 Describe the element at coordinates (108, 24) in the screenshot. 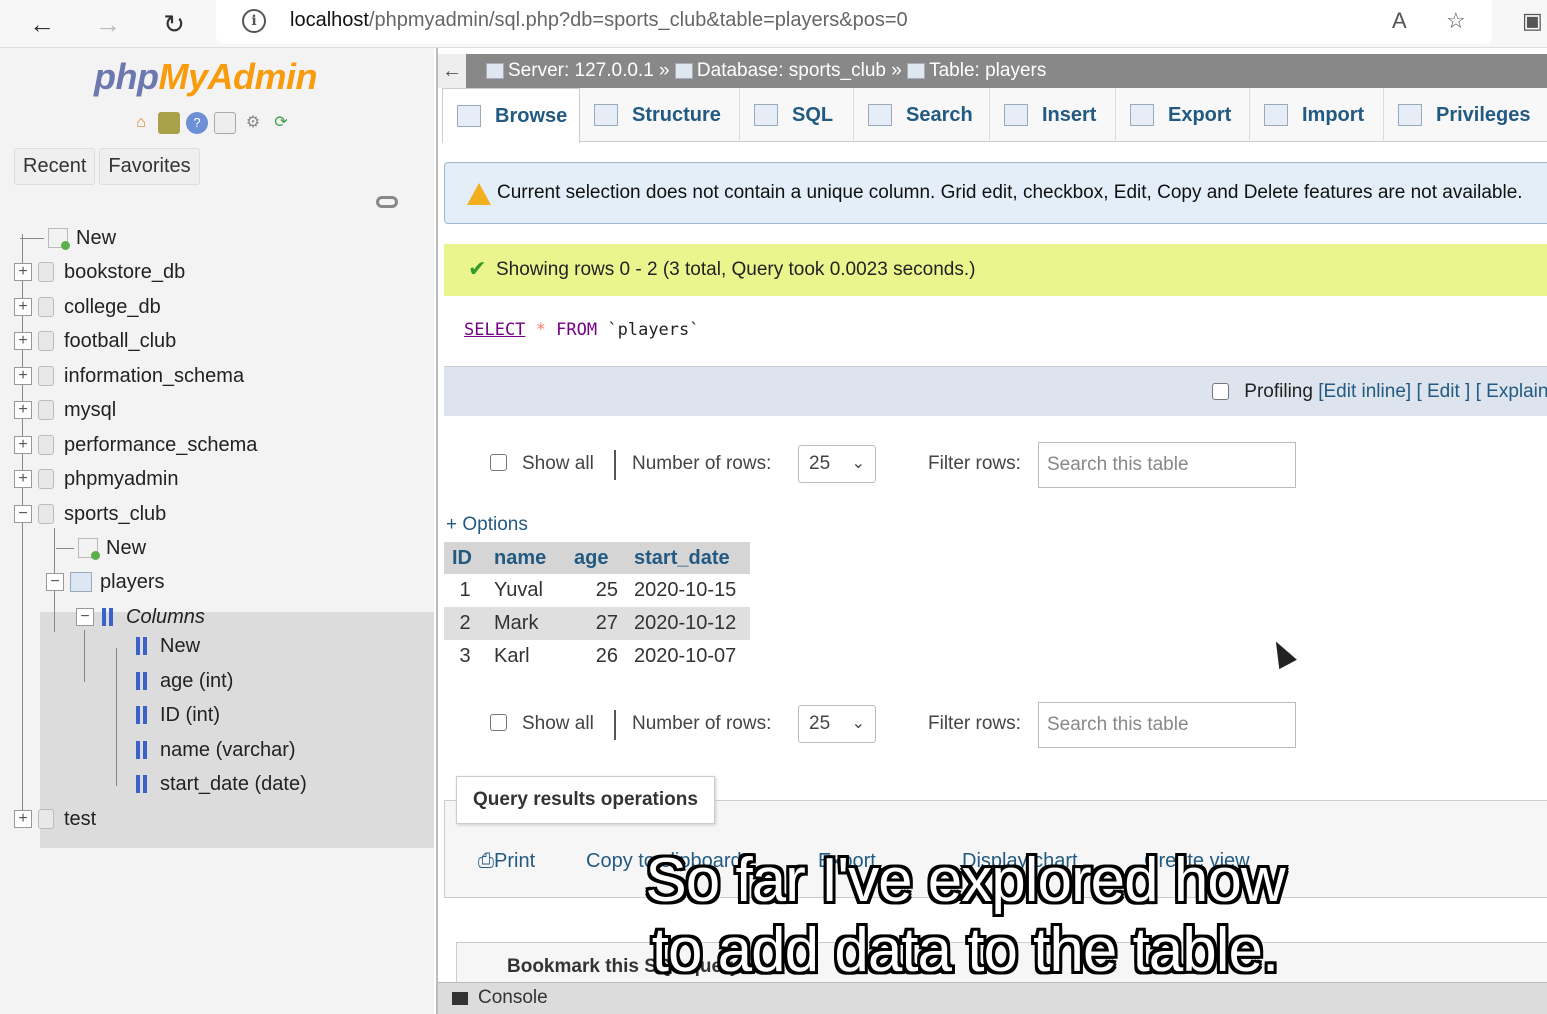

I see `forward-arrow-icon: →` at that location.